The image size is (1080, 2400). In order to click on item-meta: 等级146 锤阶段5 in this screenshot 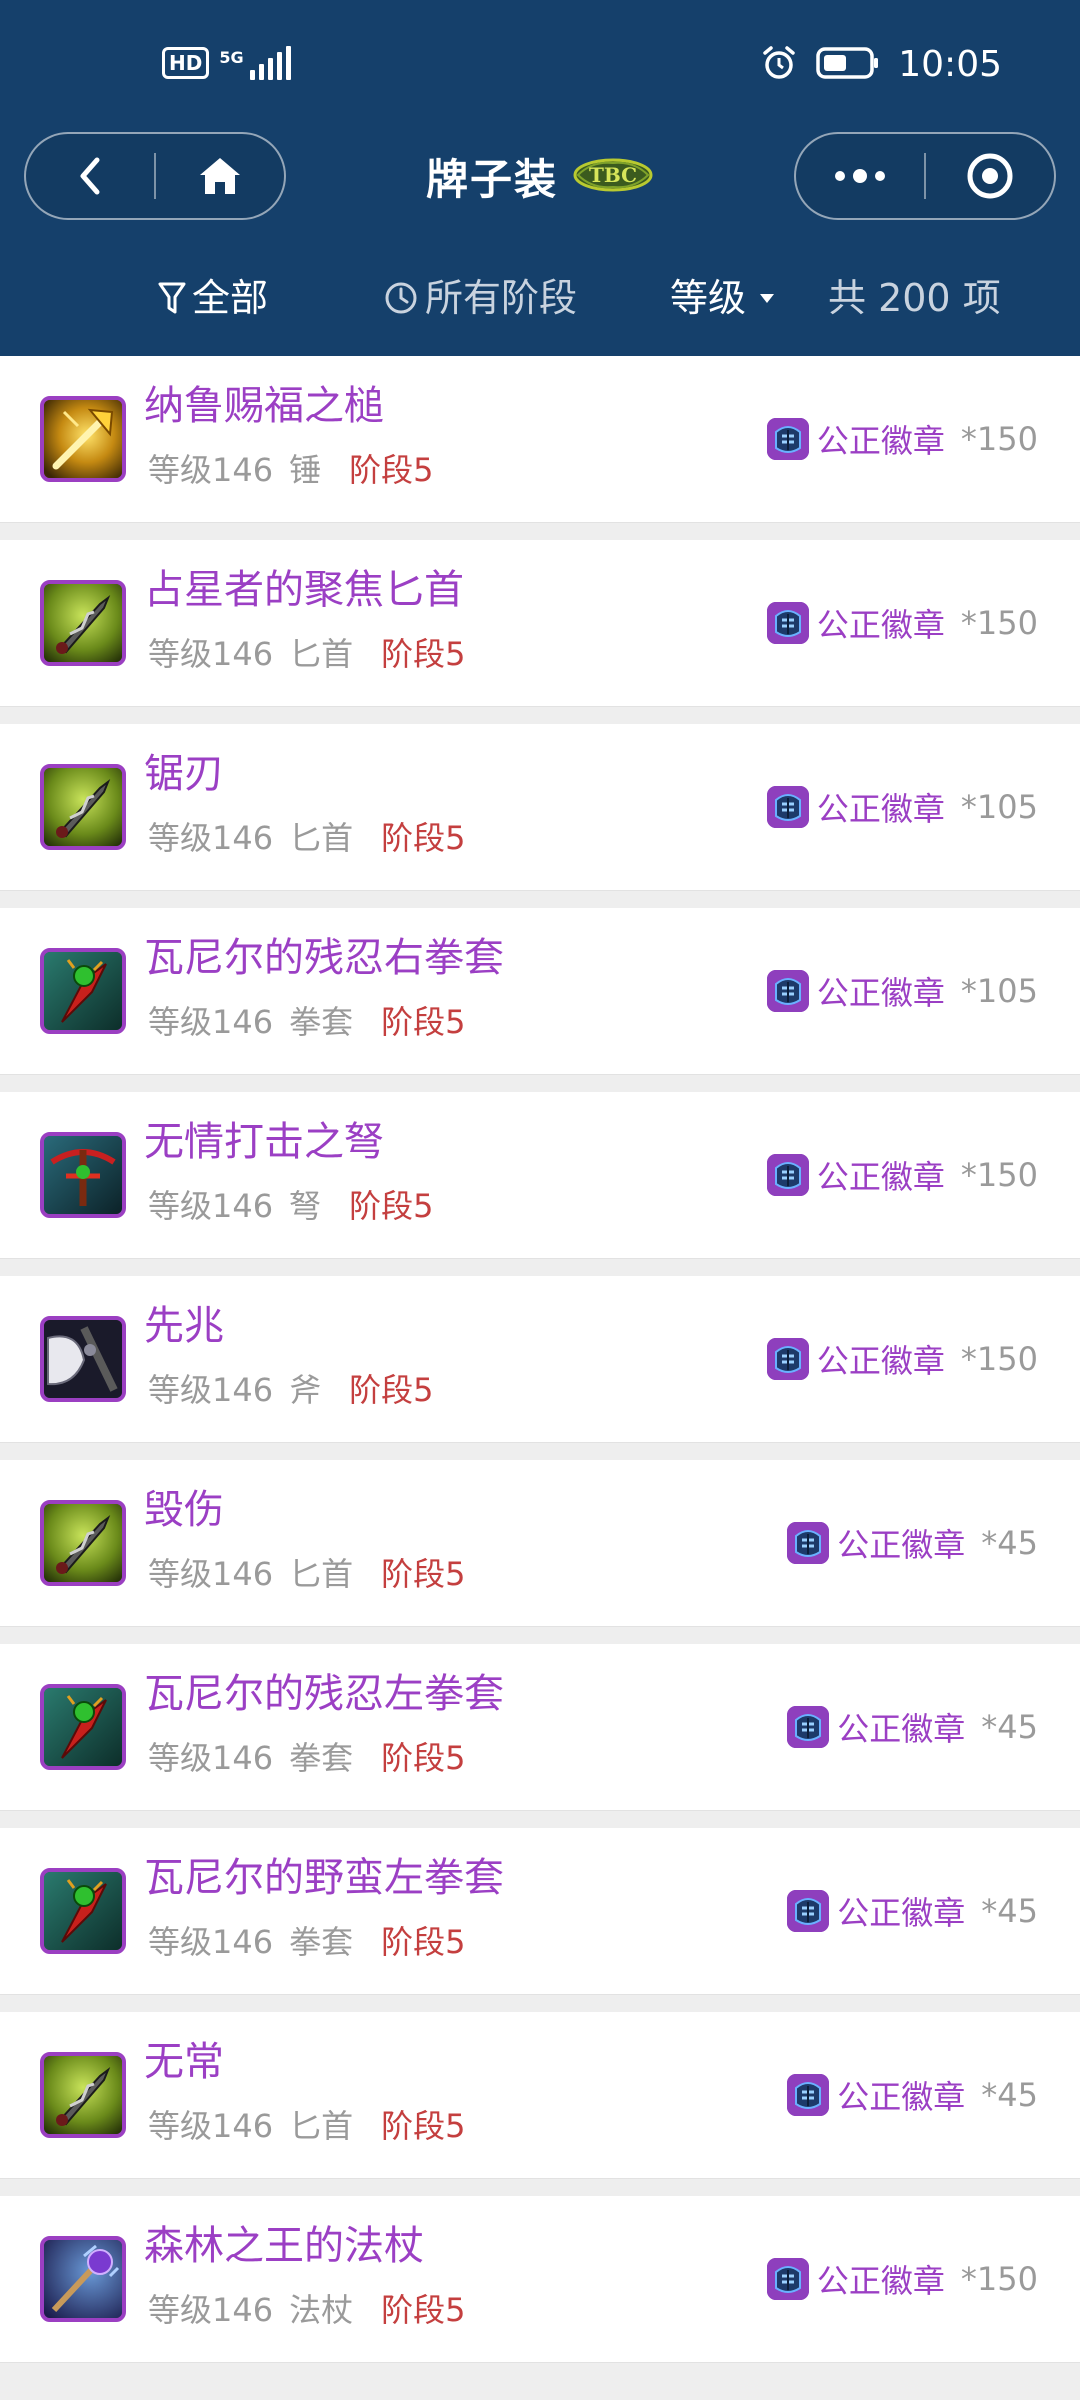, I will do `click(290, 470)`.